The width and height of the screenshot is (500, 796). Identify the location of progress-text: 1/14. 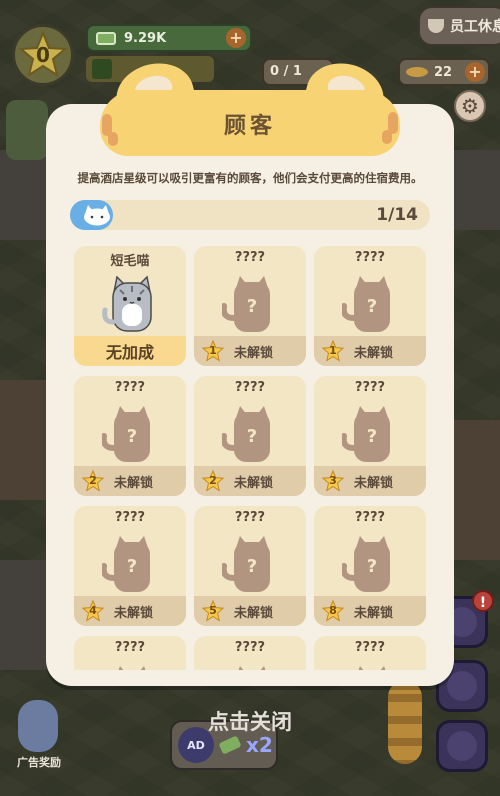
(397, 215).